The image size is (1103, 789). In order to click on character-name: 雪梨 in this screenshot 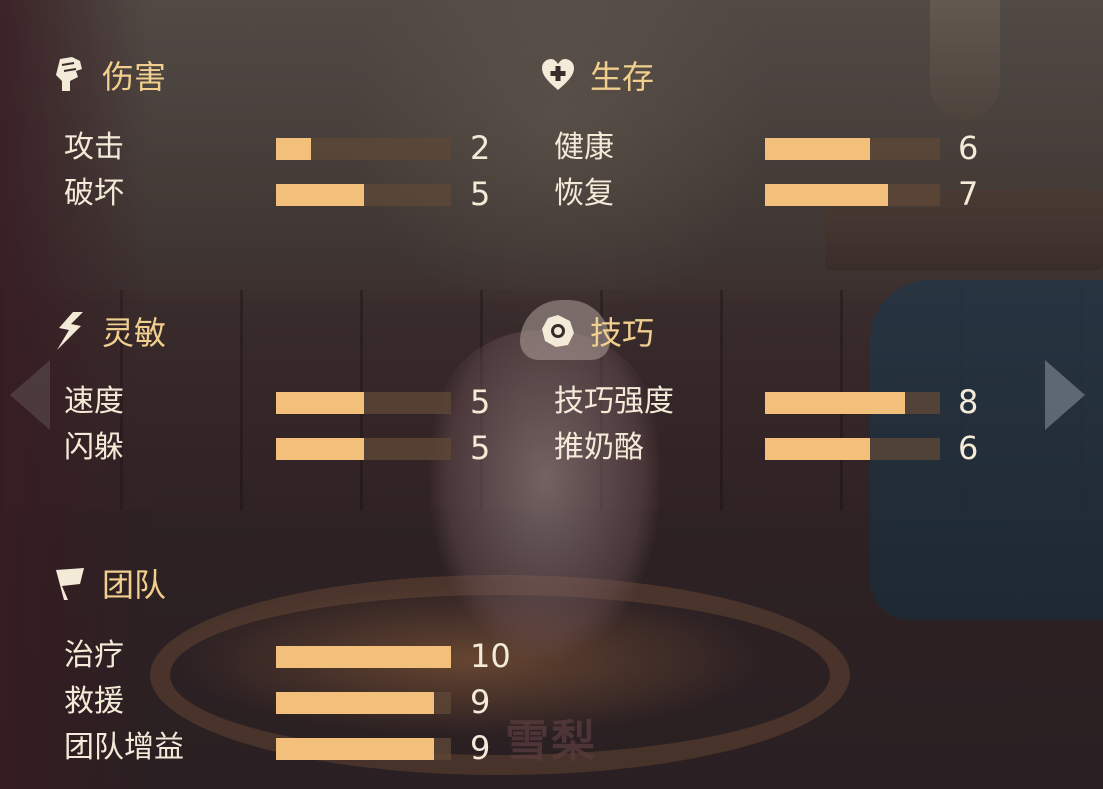, I will do `click(551, 741)`.